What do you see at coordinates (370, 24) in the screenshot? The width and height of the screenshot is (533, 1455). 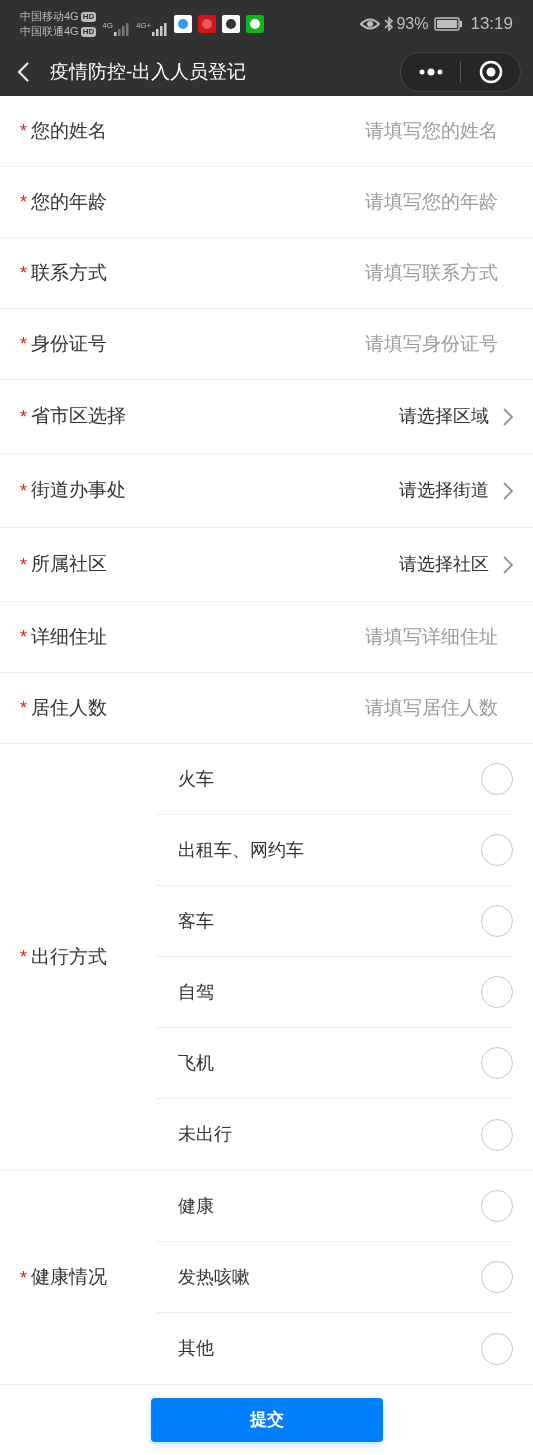 I see `eye-icon` at bounding box center [370, 24].